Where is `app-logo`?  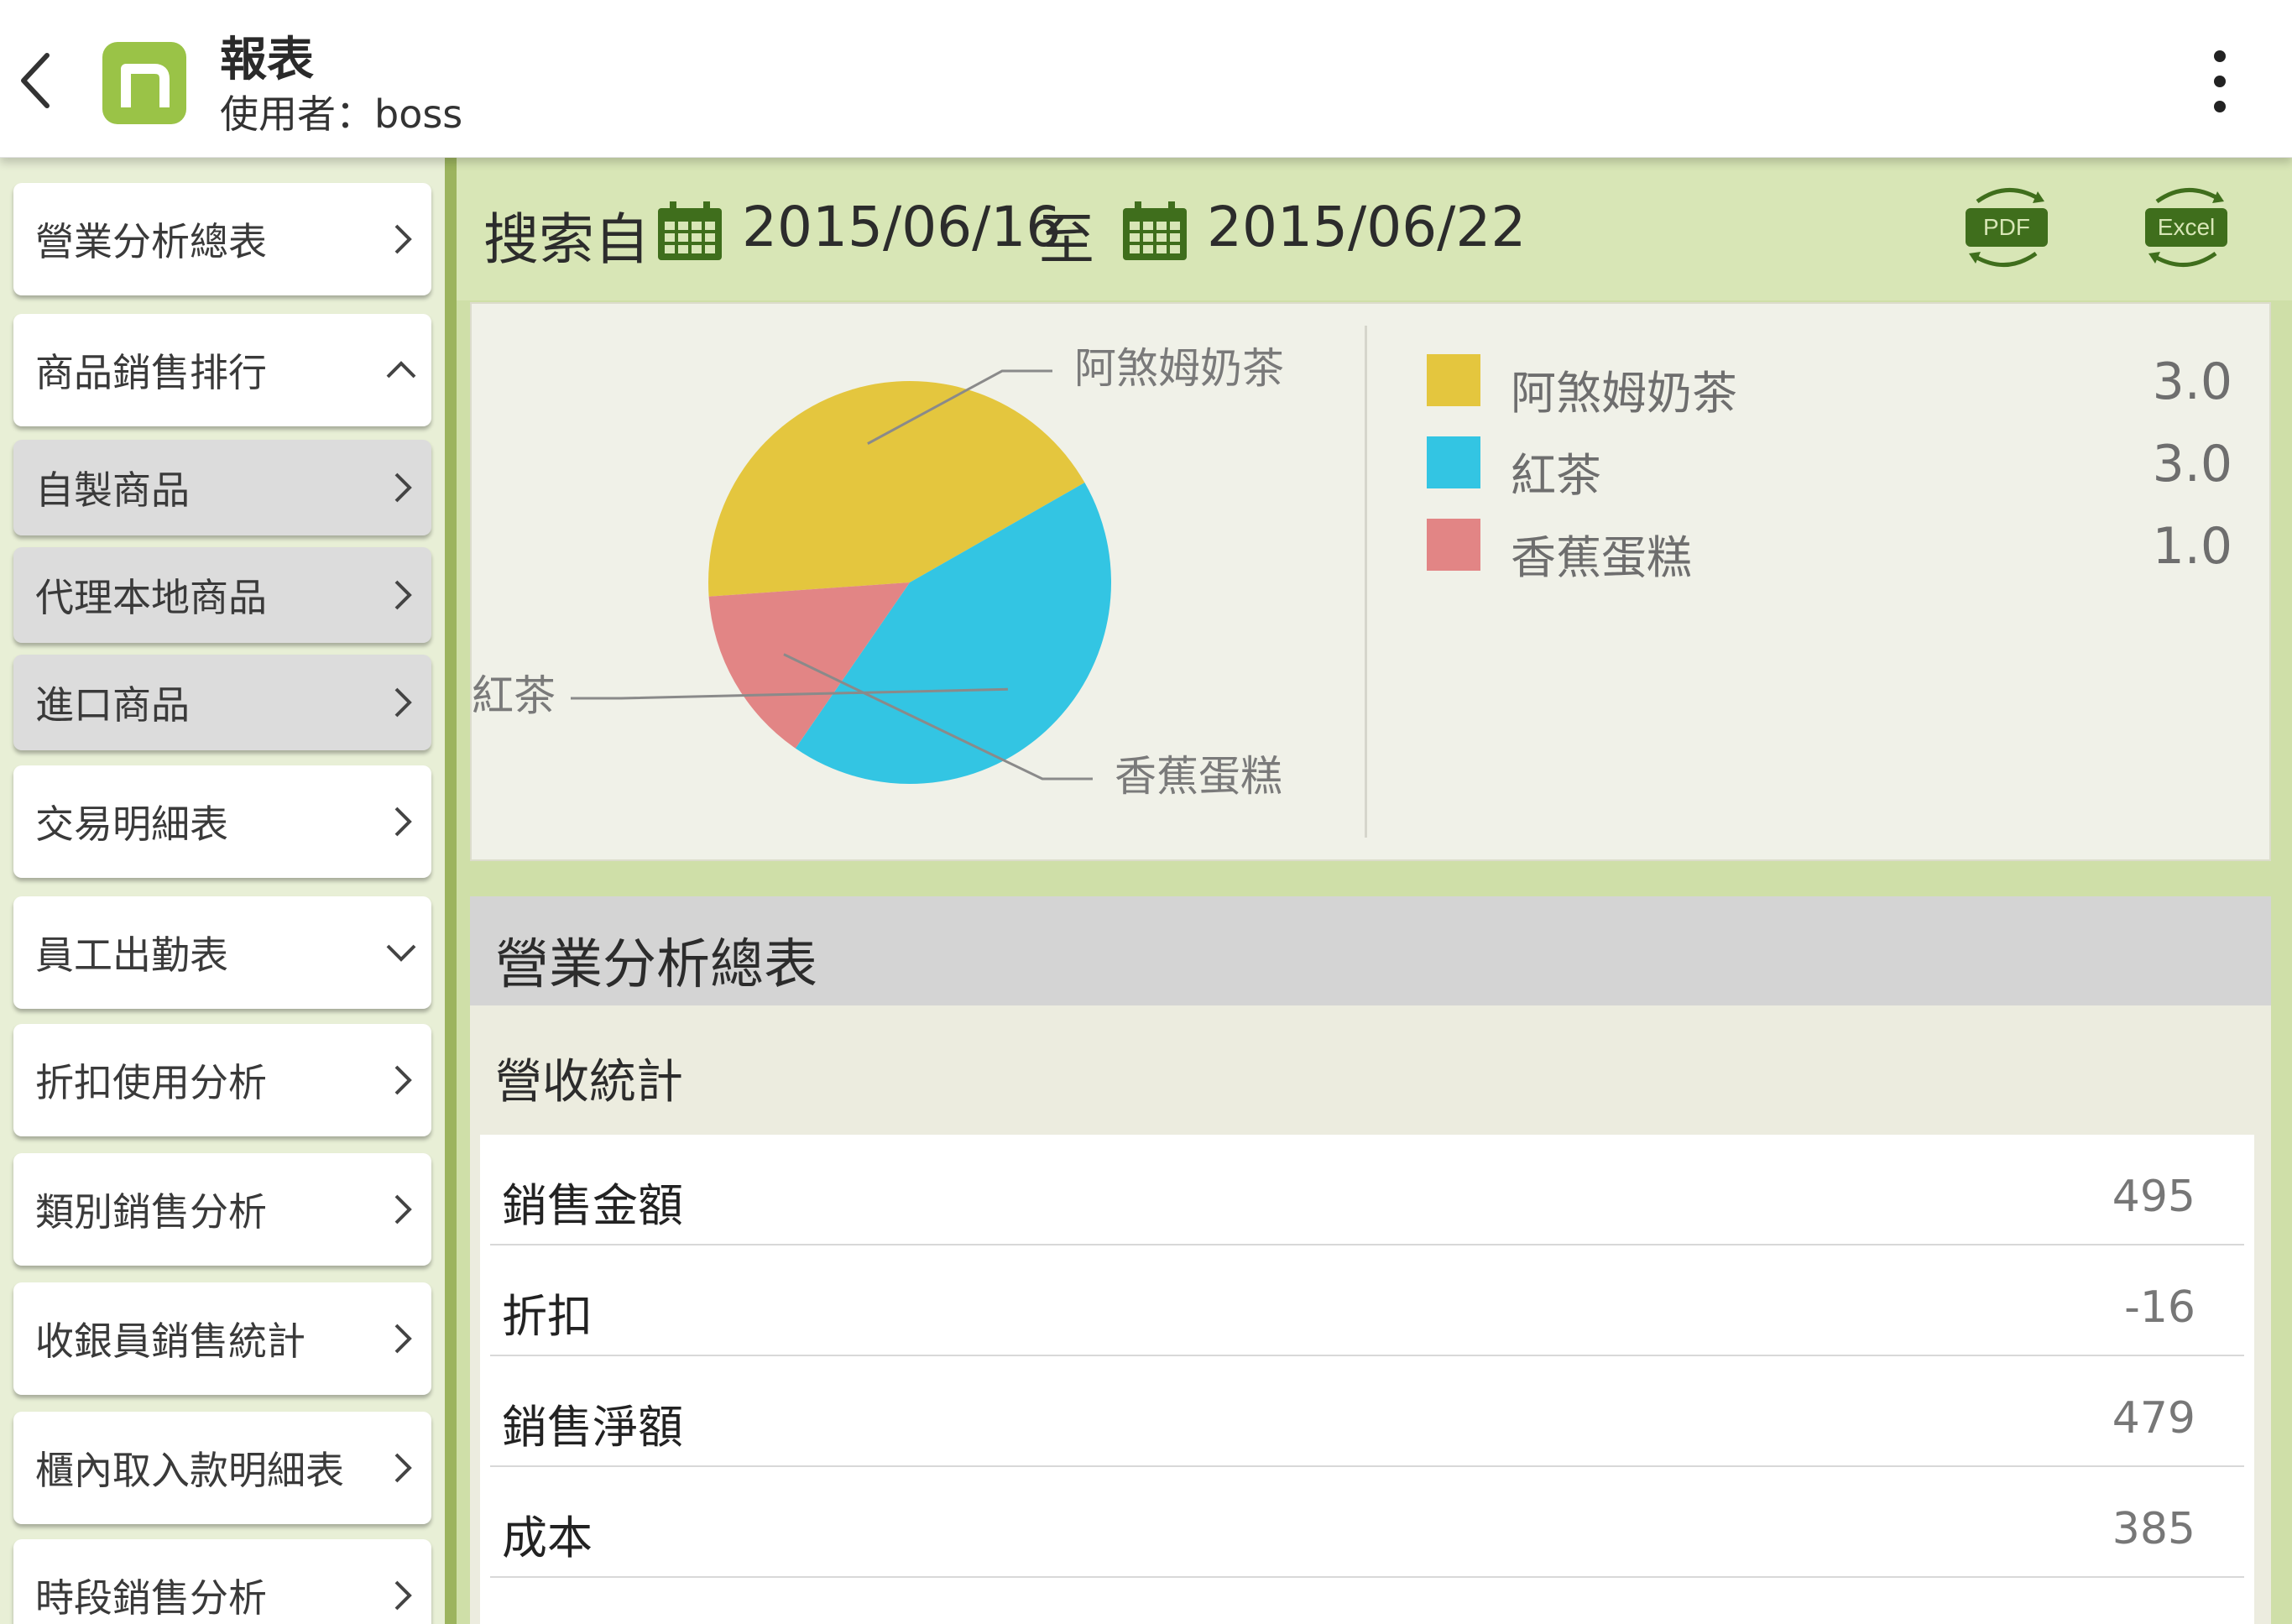 app-logo is located at coordinates (144, 83).